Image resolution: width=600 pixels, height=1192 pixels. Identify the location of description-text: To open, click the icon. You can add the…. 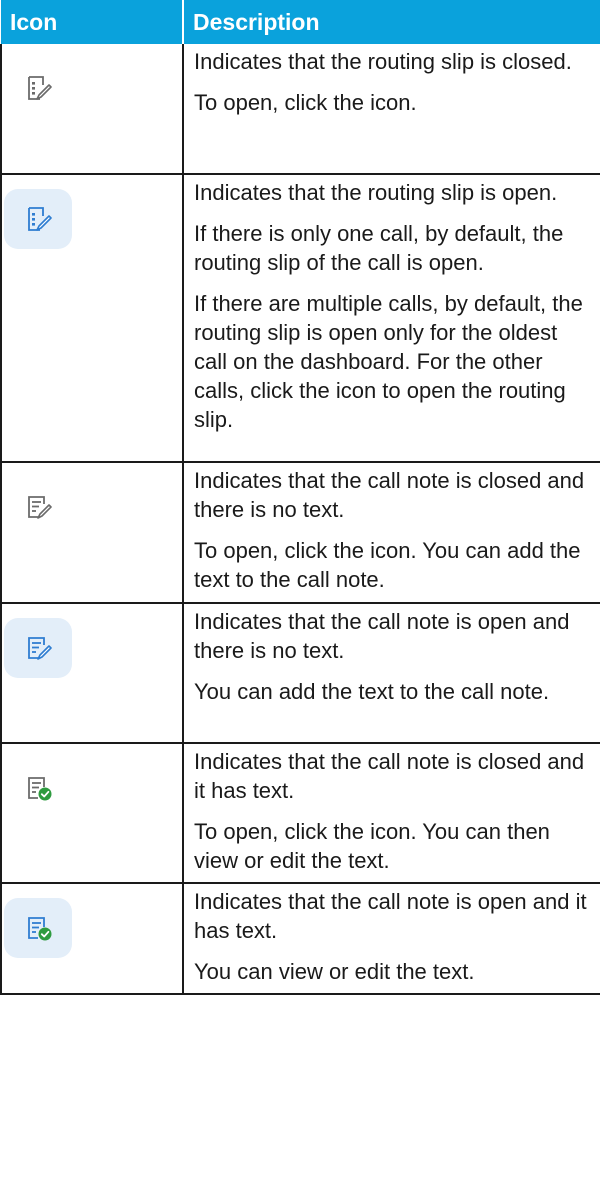
(387, 565).